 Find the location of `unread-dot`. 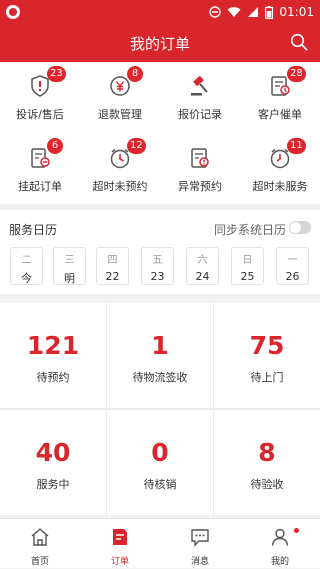

unread-dot is located at coordinates (296, 530).